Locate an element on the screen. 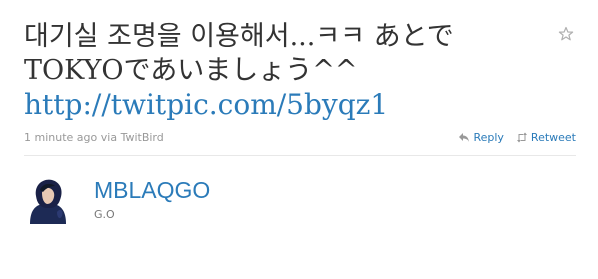 Image resolution: width=598 pixels, height=279 pixels. user-full-name: G.O is located at coordinates (104, 214).